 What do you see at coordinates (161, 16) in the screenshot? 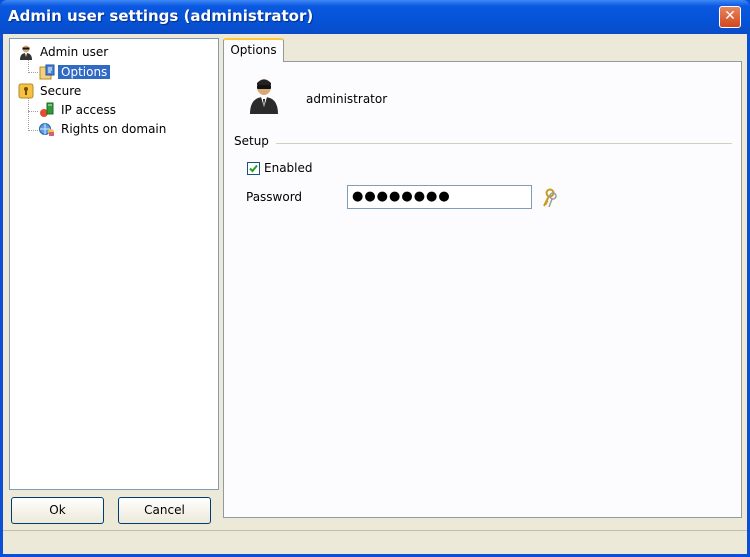
I see `window-title: Admin user settings (administrator)` at bounding box center [161, 16].